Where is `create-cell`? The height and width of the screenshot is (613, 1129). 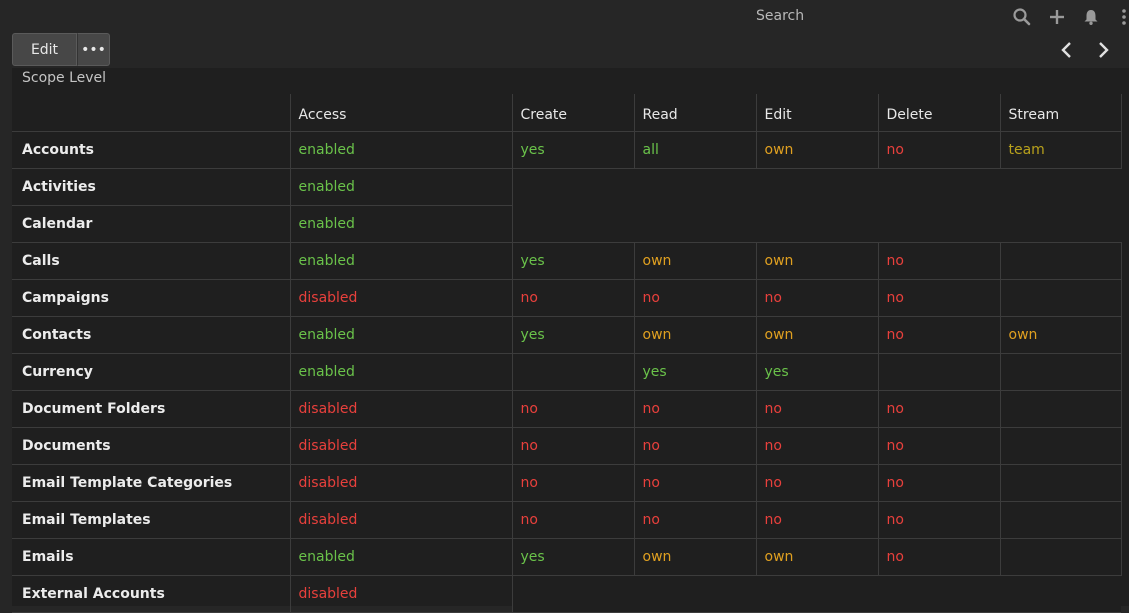 create-cell is located at coordinates (573, 371).